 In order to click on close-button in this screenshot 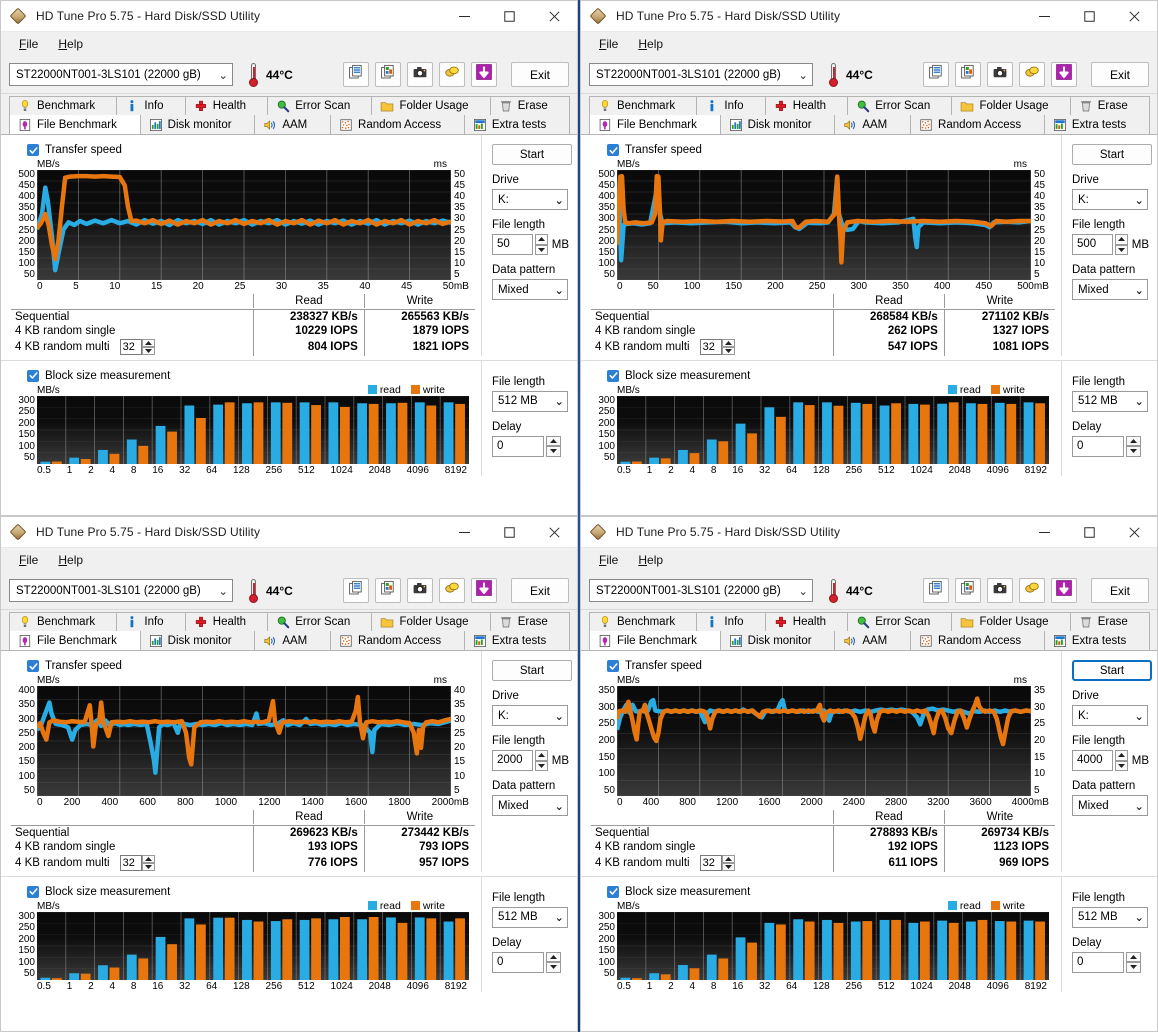, I will do `click(1134, 16)`.